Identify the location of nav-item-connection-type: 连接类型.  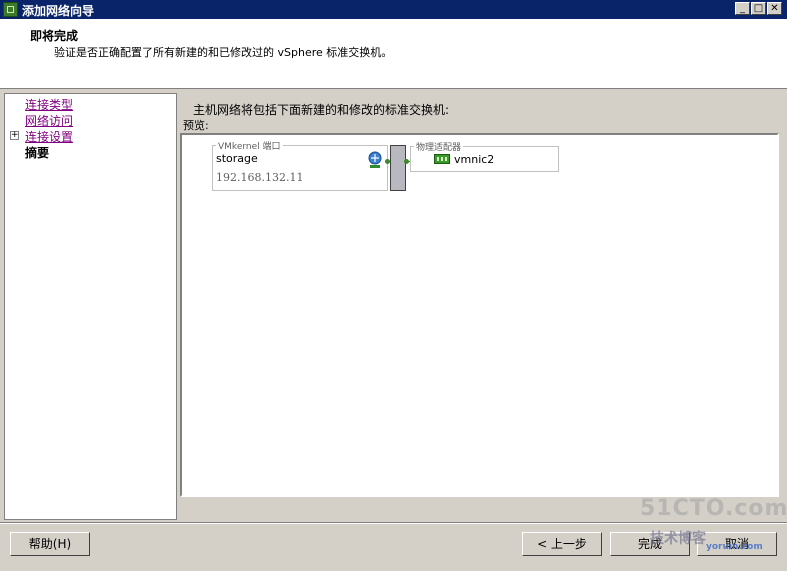
(49, 104).